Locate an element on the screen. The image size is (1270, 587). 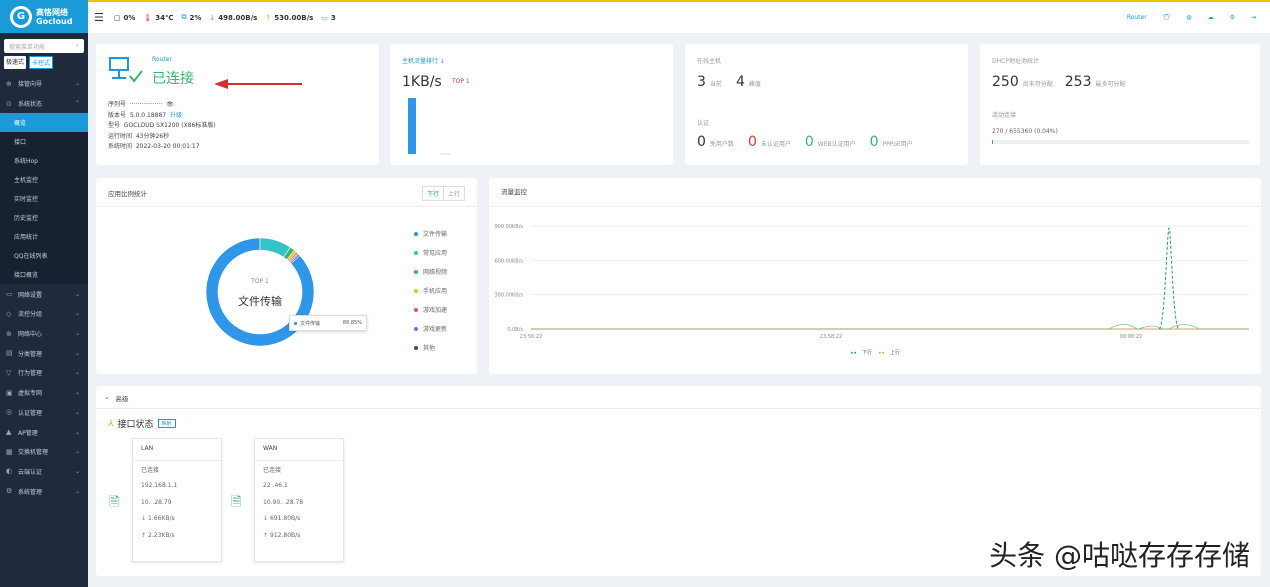
sidebar-subitem: 历史监控 is located at coordinates (44, 218).